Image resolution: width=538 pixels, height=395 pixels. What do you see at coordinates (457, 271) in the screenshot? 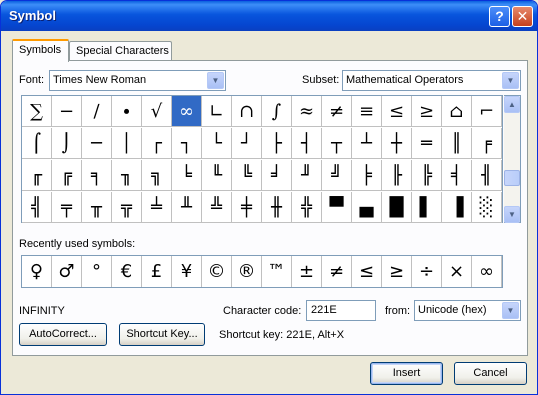
I see `recent-symbol-cell: ×` at bounding box center [457, 271].